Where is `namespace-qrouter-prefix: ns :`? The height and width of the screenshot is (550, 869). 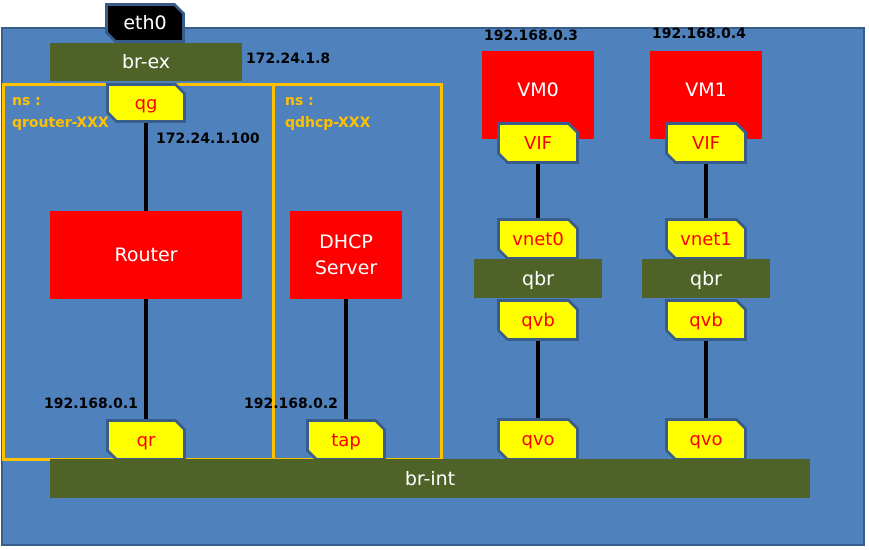
namespace-qrouter-prefix: ns : is located at coordinates (26, 101).